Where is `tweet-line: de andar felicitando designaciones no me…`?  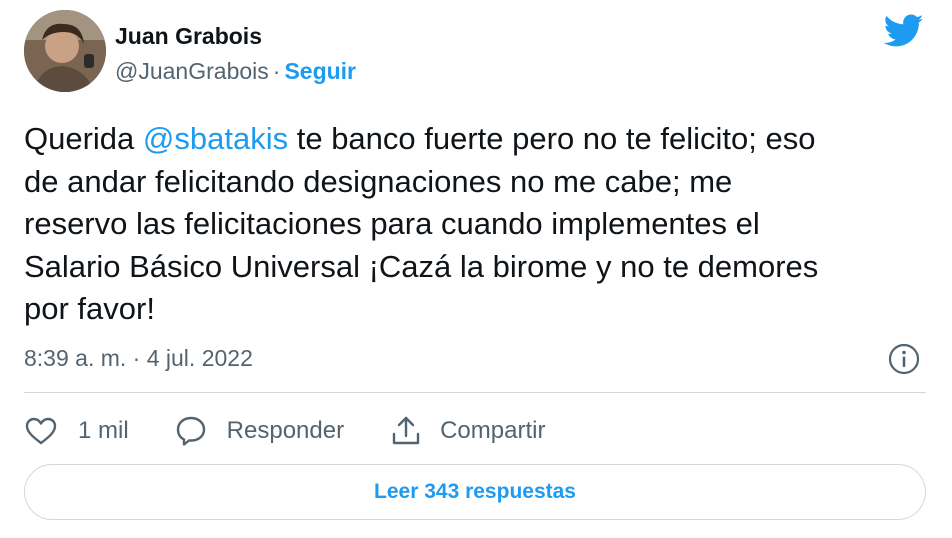
tweet-line: de andar felicitando designaciones no me… is located at coordinates (378, 181).